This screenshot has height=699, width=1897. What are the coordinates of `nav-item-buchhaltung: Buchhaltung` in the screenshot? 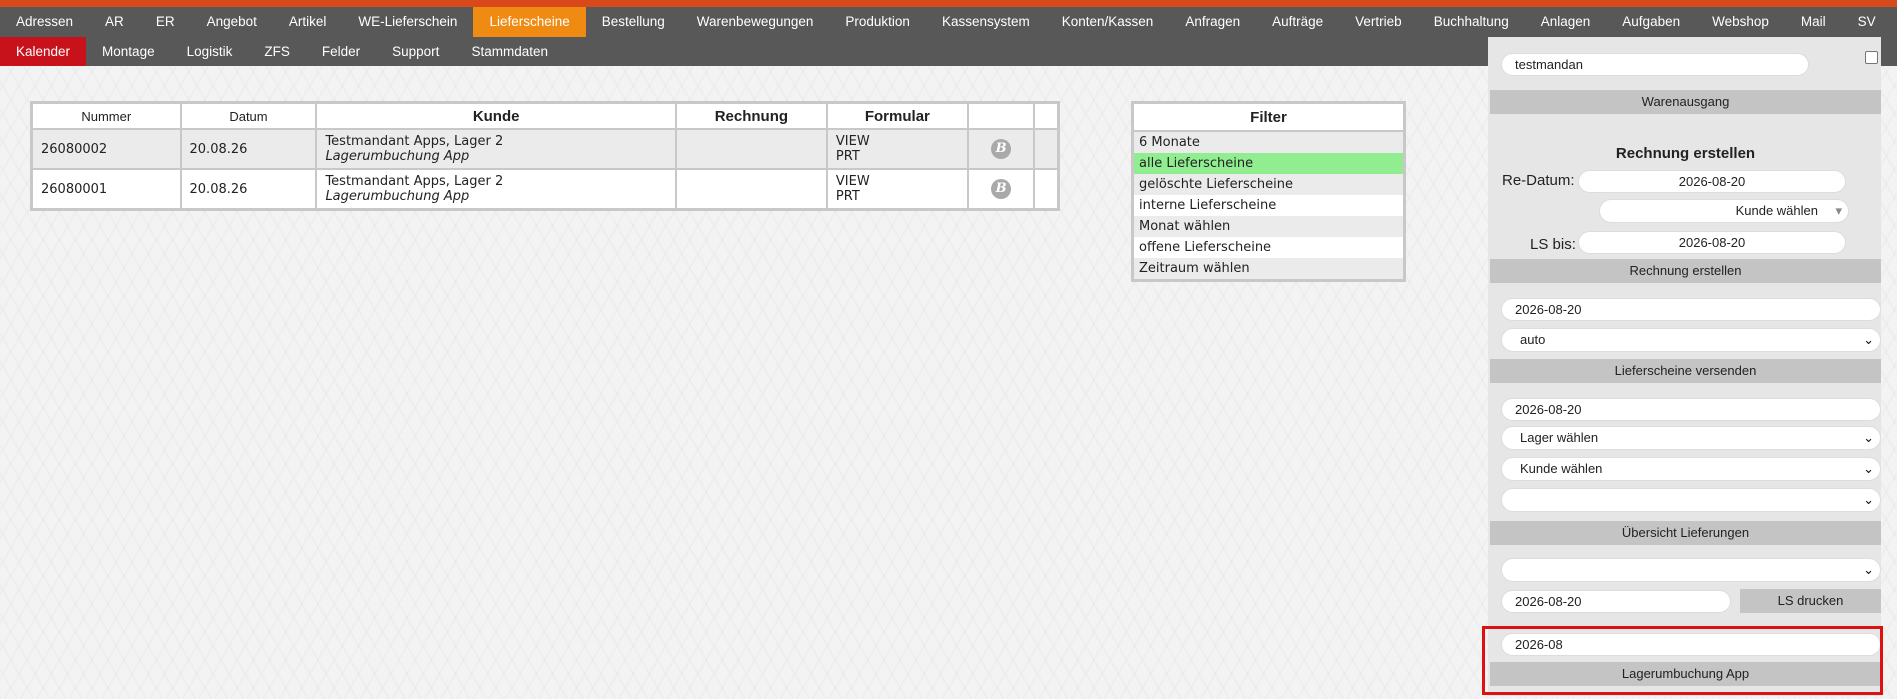 It's located at (1471, 22).